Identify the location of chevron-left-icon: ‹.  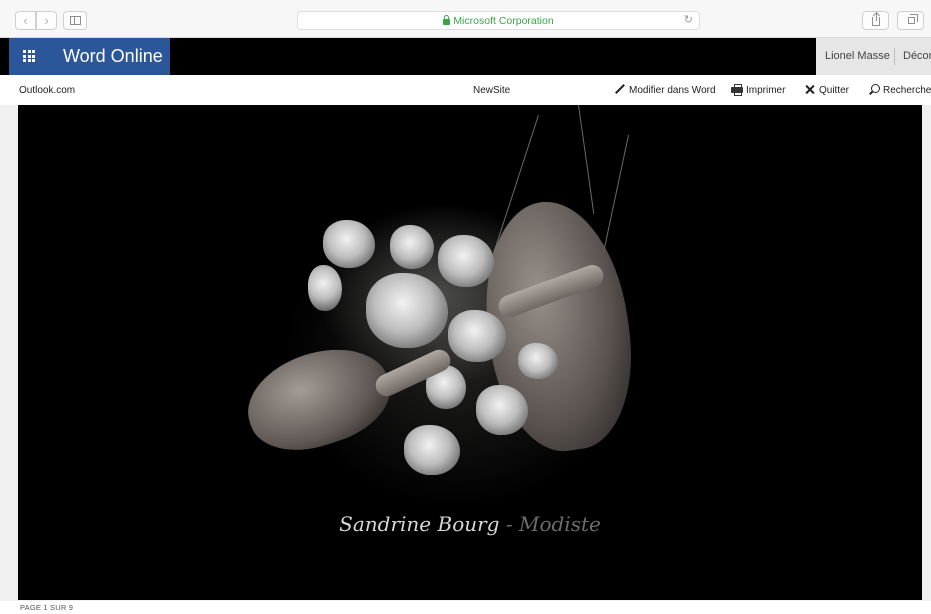
(25, 20).